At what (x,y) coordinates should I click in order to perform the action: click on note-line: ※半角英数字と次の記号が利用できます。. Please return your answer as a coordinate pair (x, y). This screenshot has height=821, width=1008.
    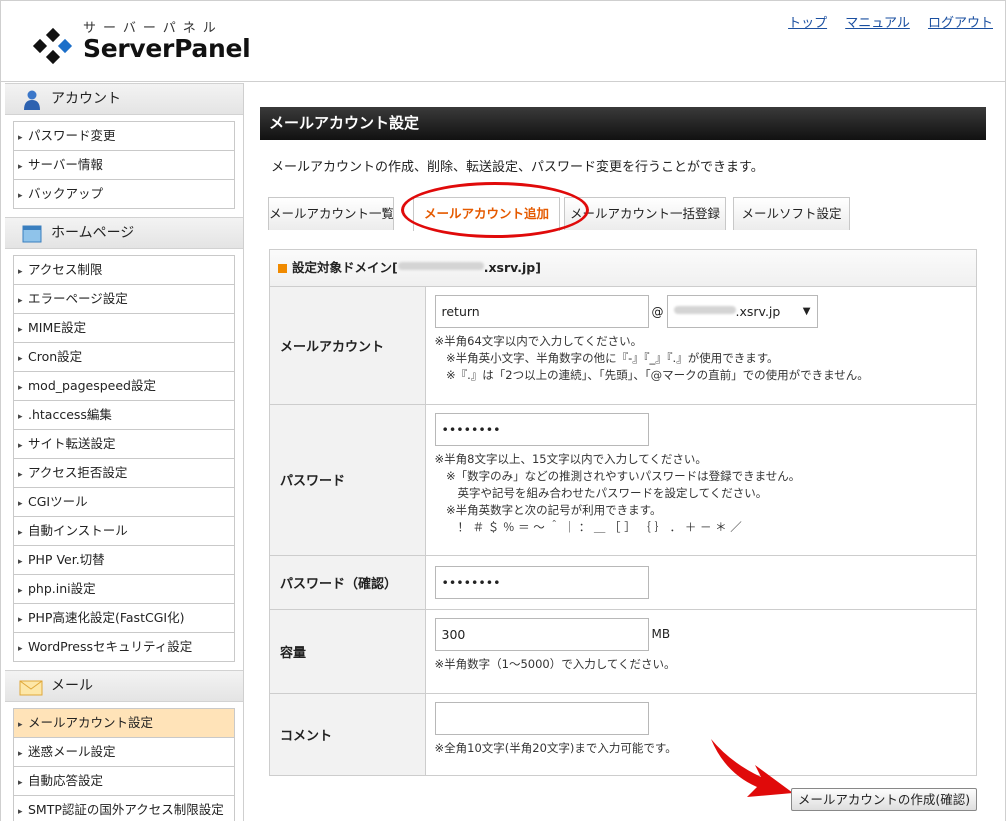
    Looking at the image, I should click on (548, 509).